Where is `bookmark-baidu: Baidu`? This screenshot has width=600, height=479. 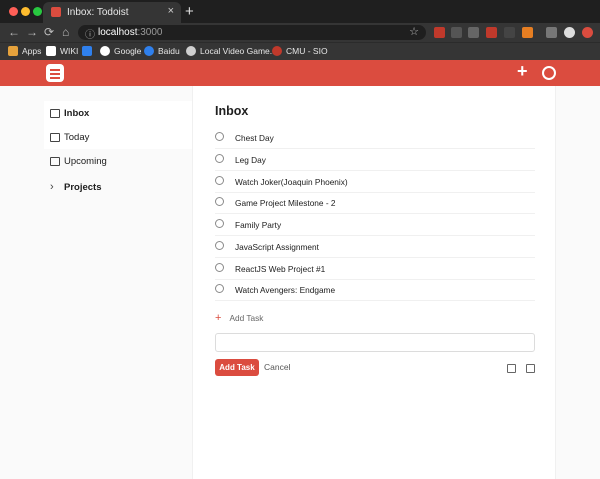 bookmark-baidu: Baidu is located at coordinates (162, 51).